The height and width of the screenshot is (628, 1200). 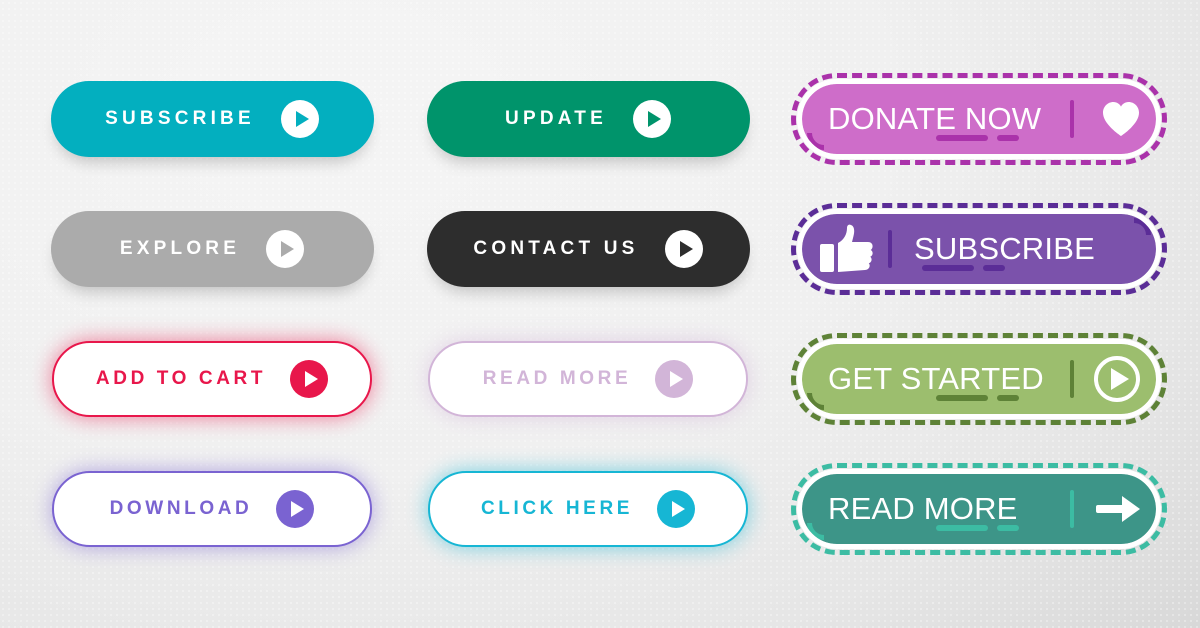 I want to click on click-here-cyan-button-wrapper: CLICK HERE, so click(x=588, y=509).